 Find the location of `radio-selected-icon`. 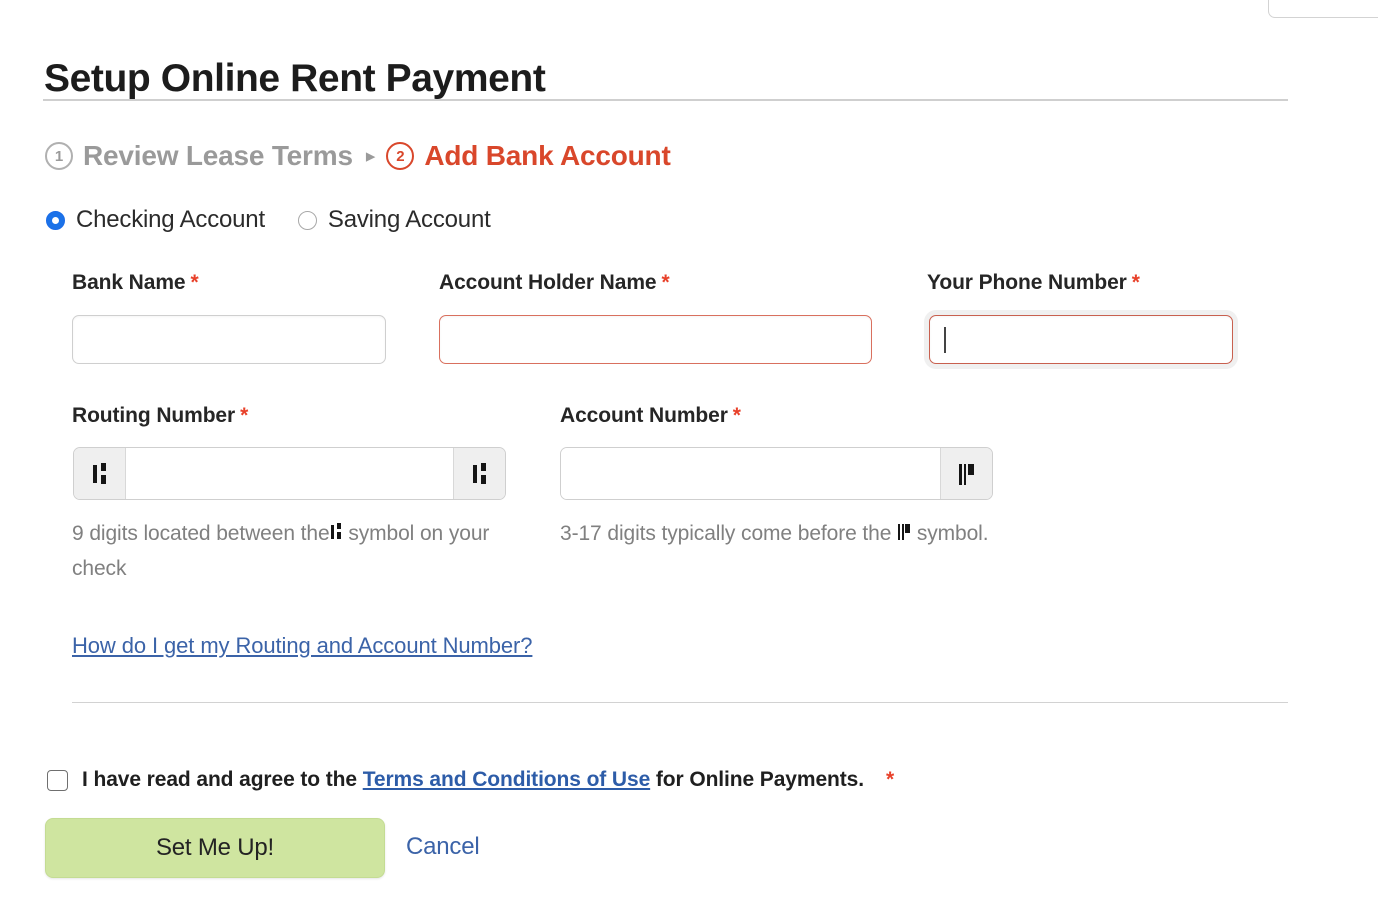

radio-selected-icon is located at coordinates (55, 220).